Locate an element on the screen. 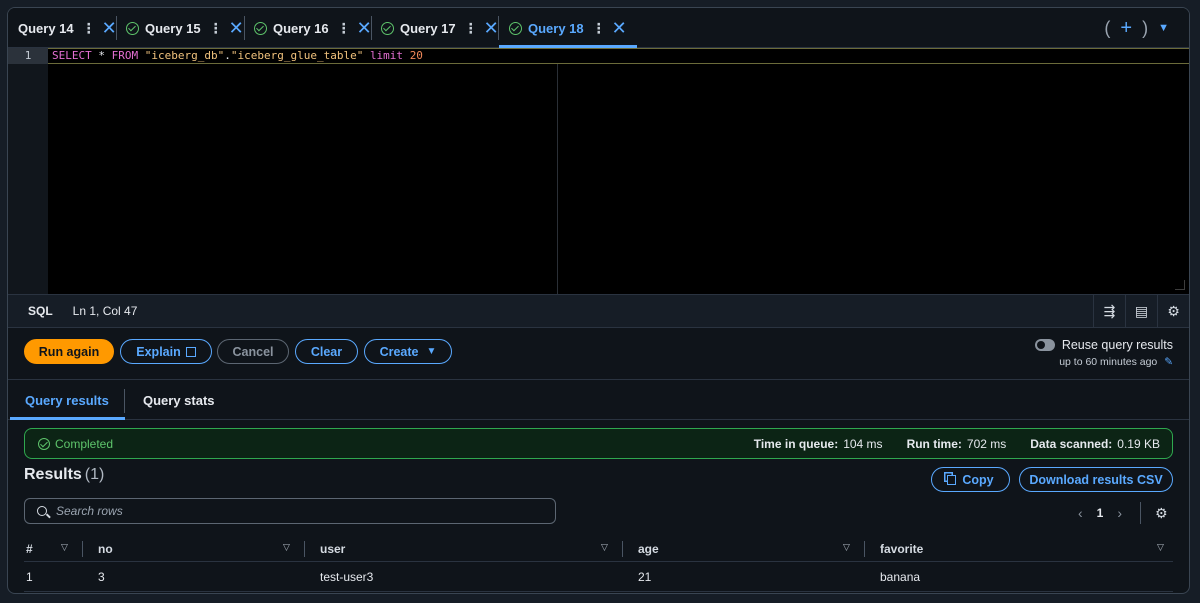 The height and width of the screenshot is (603, 1200). chevron-right-icon: › is located at coordinates (1119, 513).